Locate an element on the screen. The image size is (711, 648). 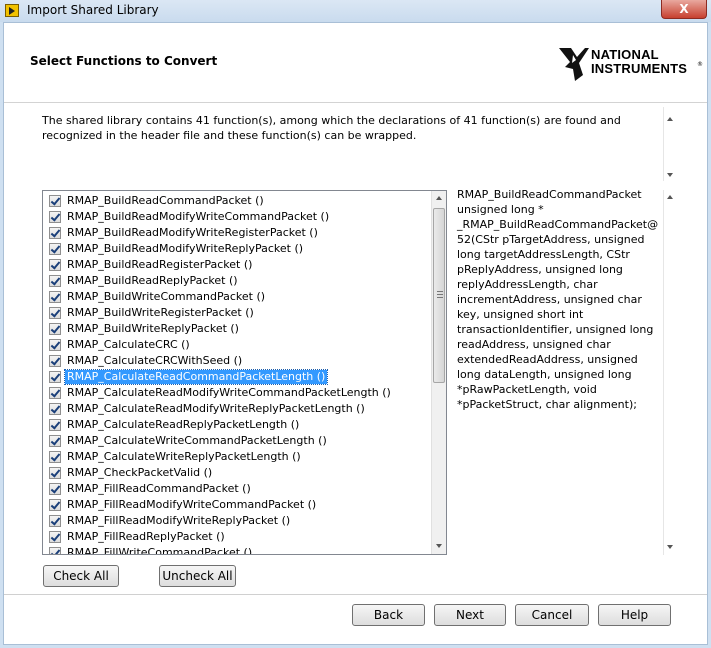
function-name: RMAP_BuildWriteCommandPacket () is located at coordinates (166, 296).